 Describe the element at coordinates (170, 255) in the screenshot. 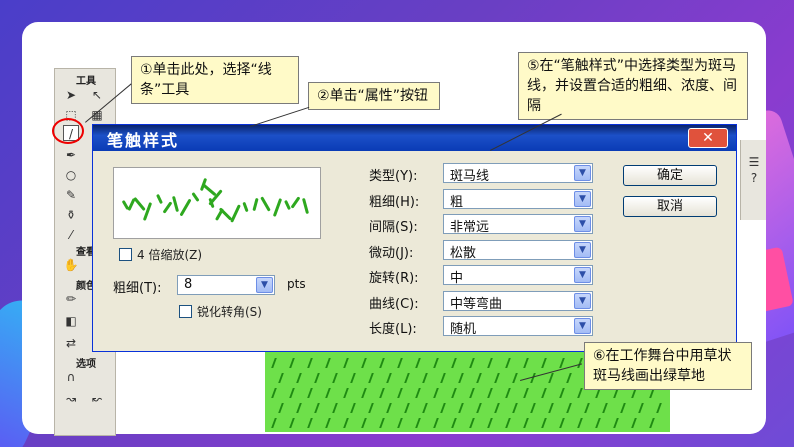

I see `zoom-checkbox-label: 4 倍缩放(Z)` at that location.